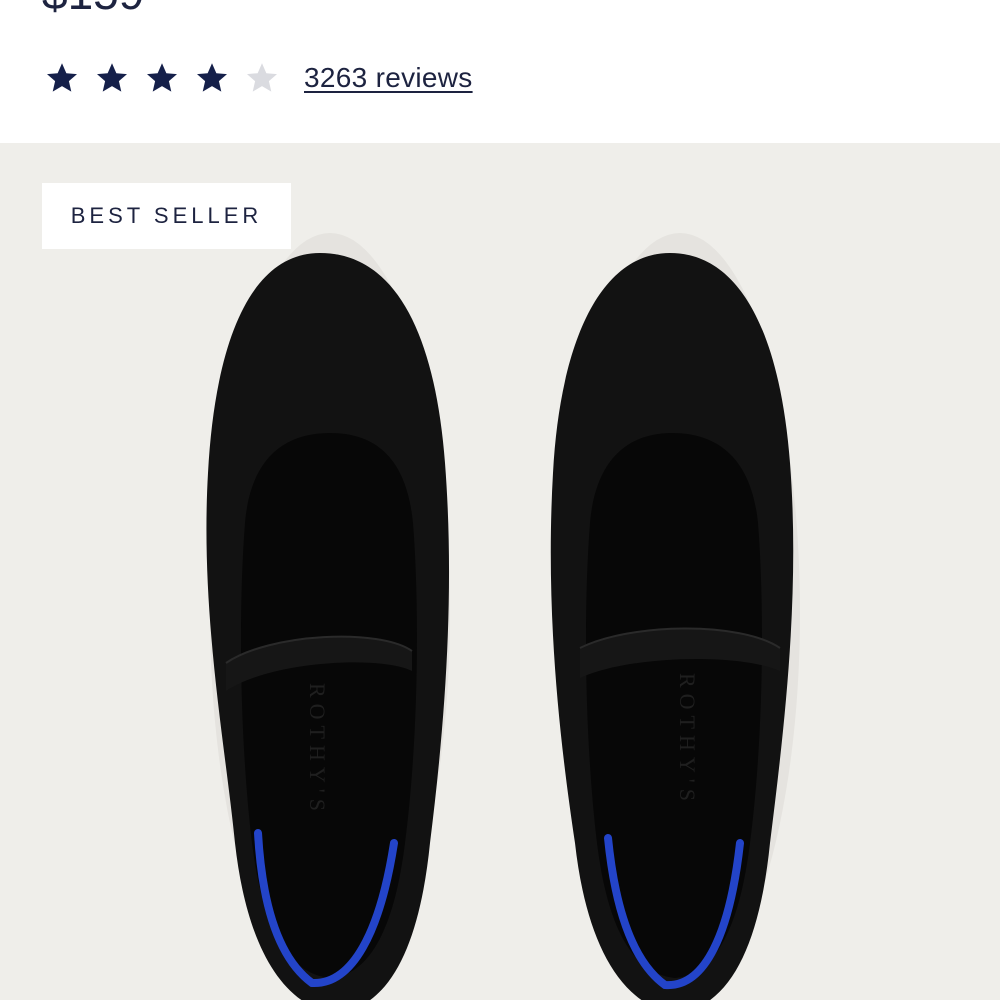  I want to click on star-rating, so click(169, 78).